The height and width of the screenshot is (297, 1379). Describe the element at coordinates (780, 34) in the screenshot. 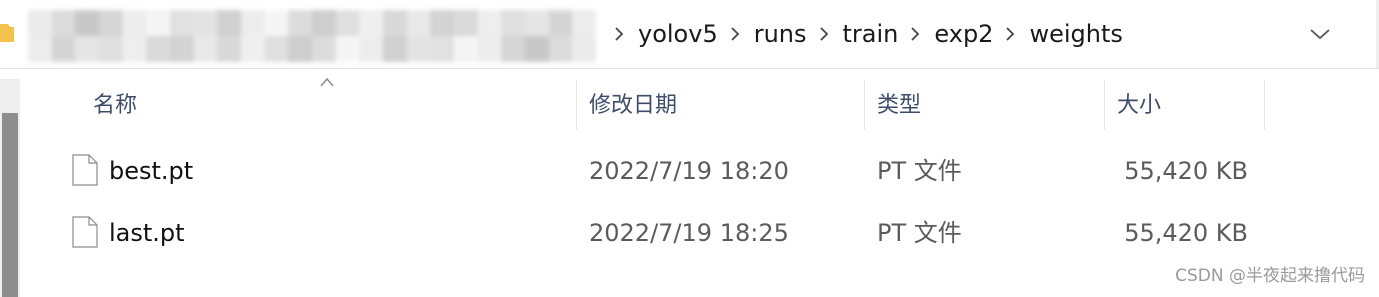

I see `breadcrumb-item: runs` at that location.